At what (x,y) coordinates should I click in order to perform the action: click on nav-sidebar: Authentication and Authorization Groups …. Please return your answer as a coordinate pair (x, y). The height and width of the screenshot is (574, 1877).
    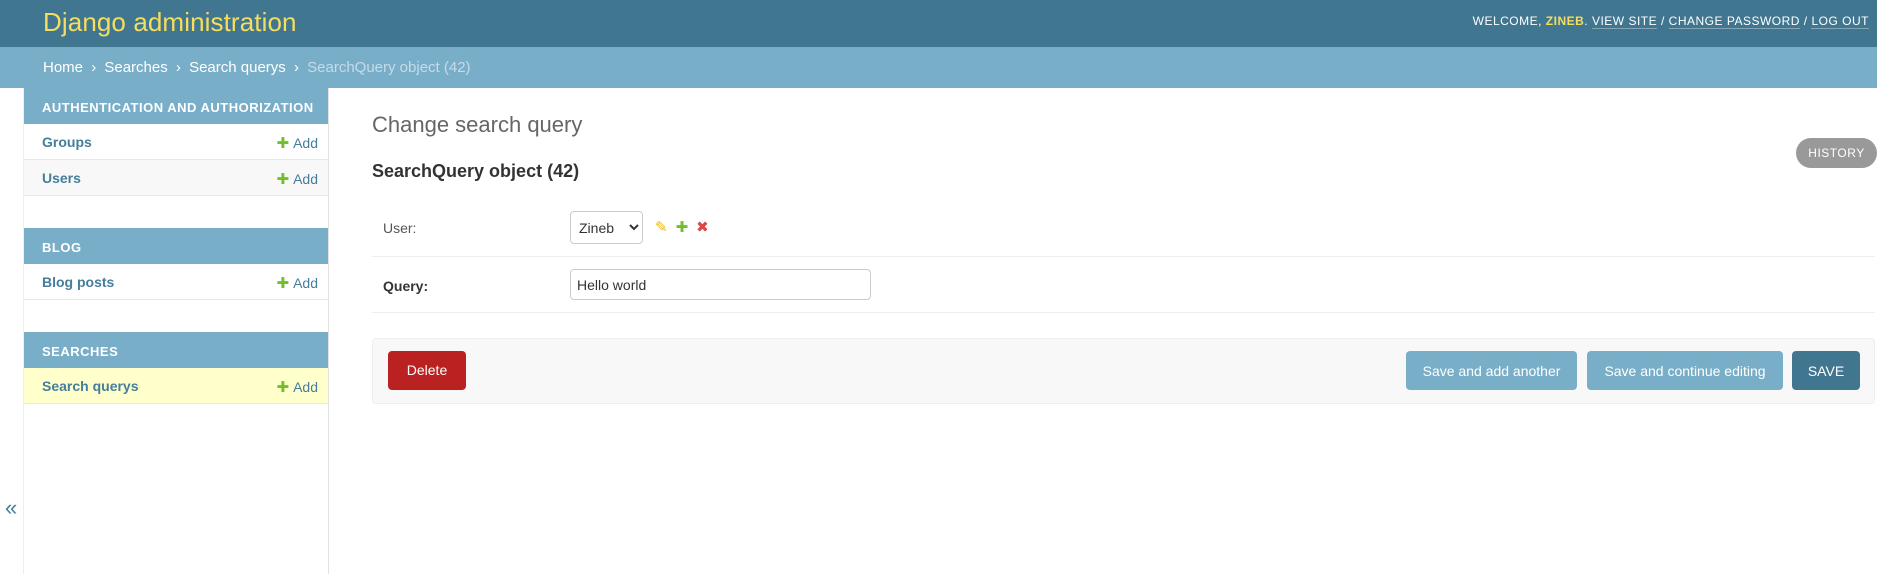
    Looking at the image, I should click on (176, 331).